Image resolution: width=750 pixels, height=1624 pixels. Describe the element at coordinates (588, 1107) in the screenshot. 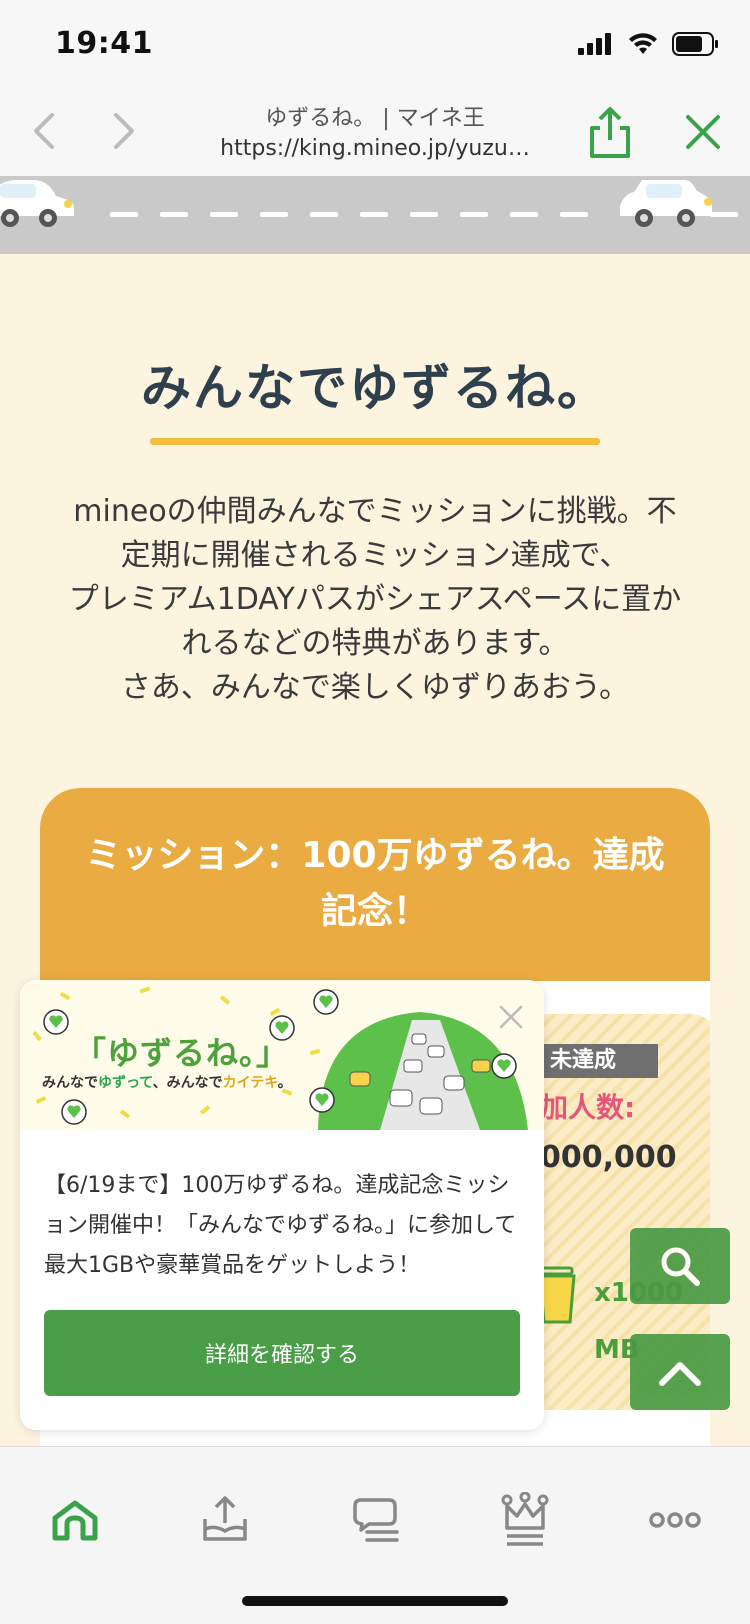

I see `participants-label: 加人数:` at that location.